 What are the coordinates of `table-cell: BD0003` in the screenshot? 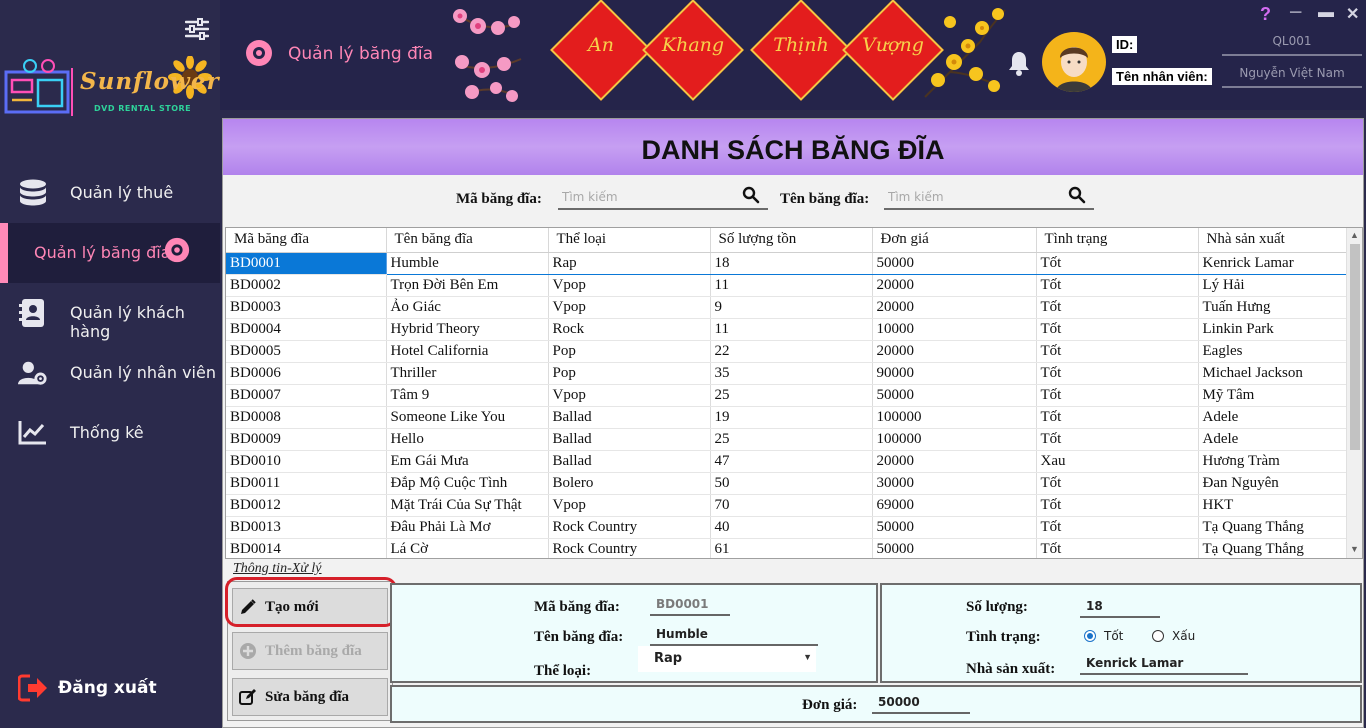 It's located at (306, 307).